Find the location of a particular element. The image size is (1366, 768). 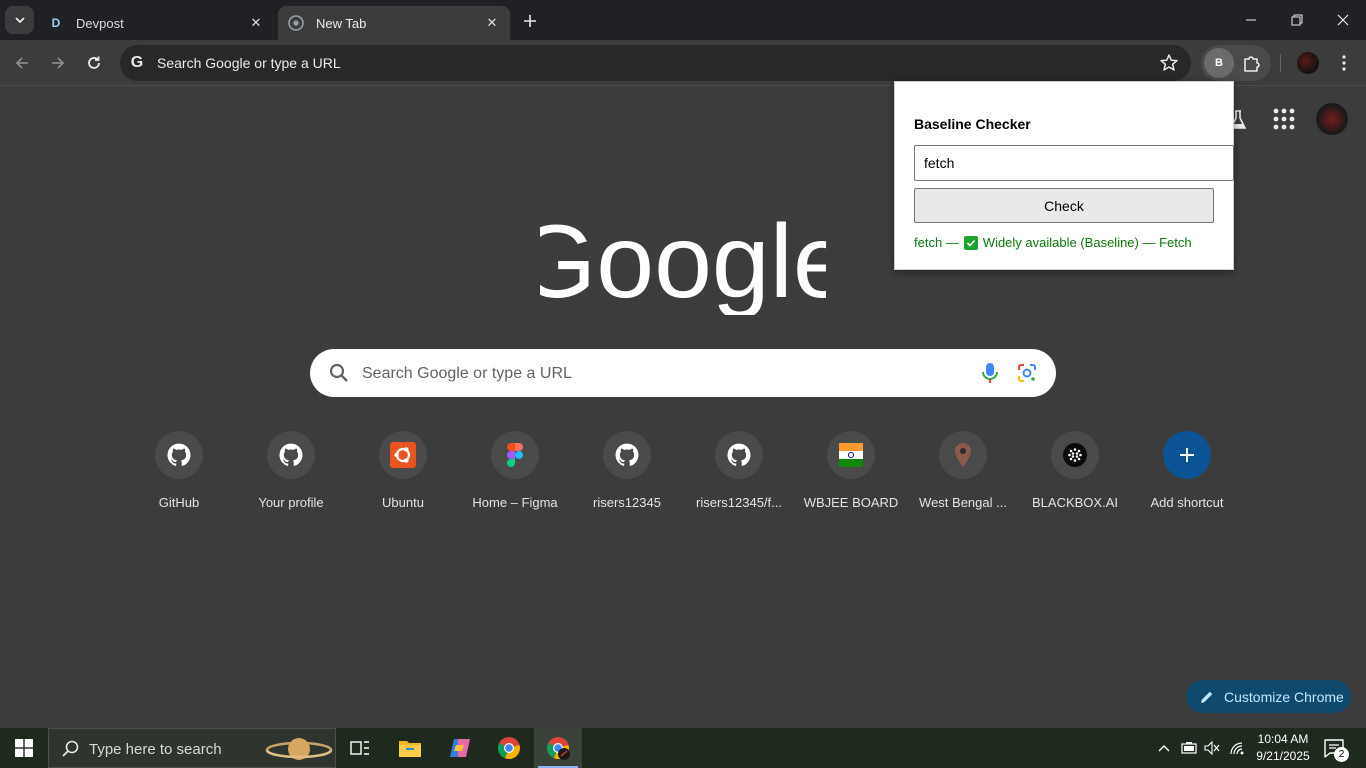

puzzle-icon is located at coordinates (1252, 63).